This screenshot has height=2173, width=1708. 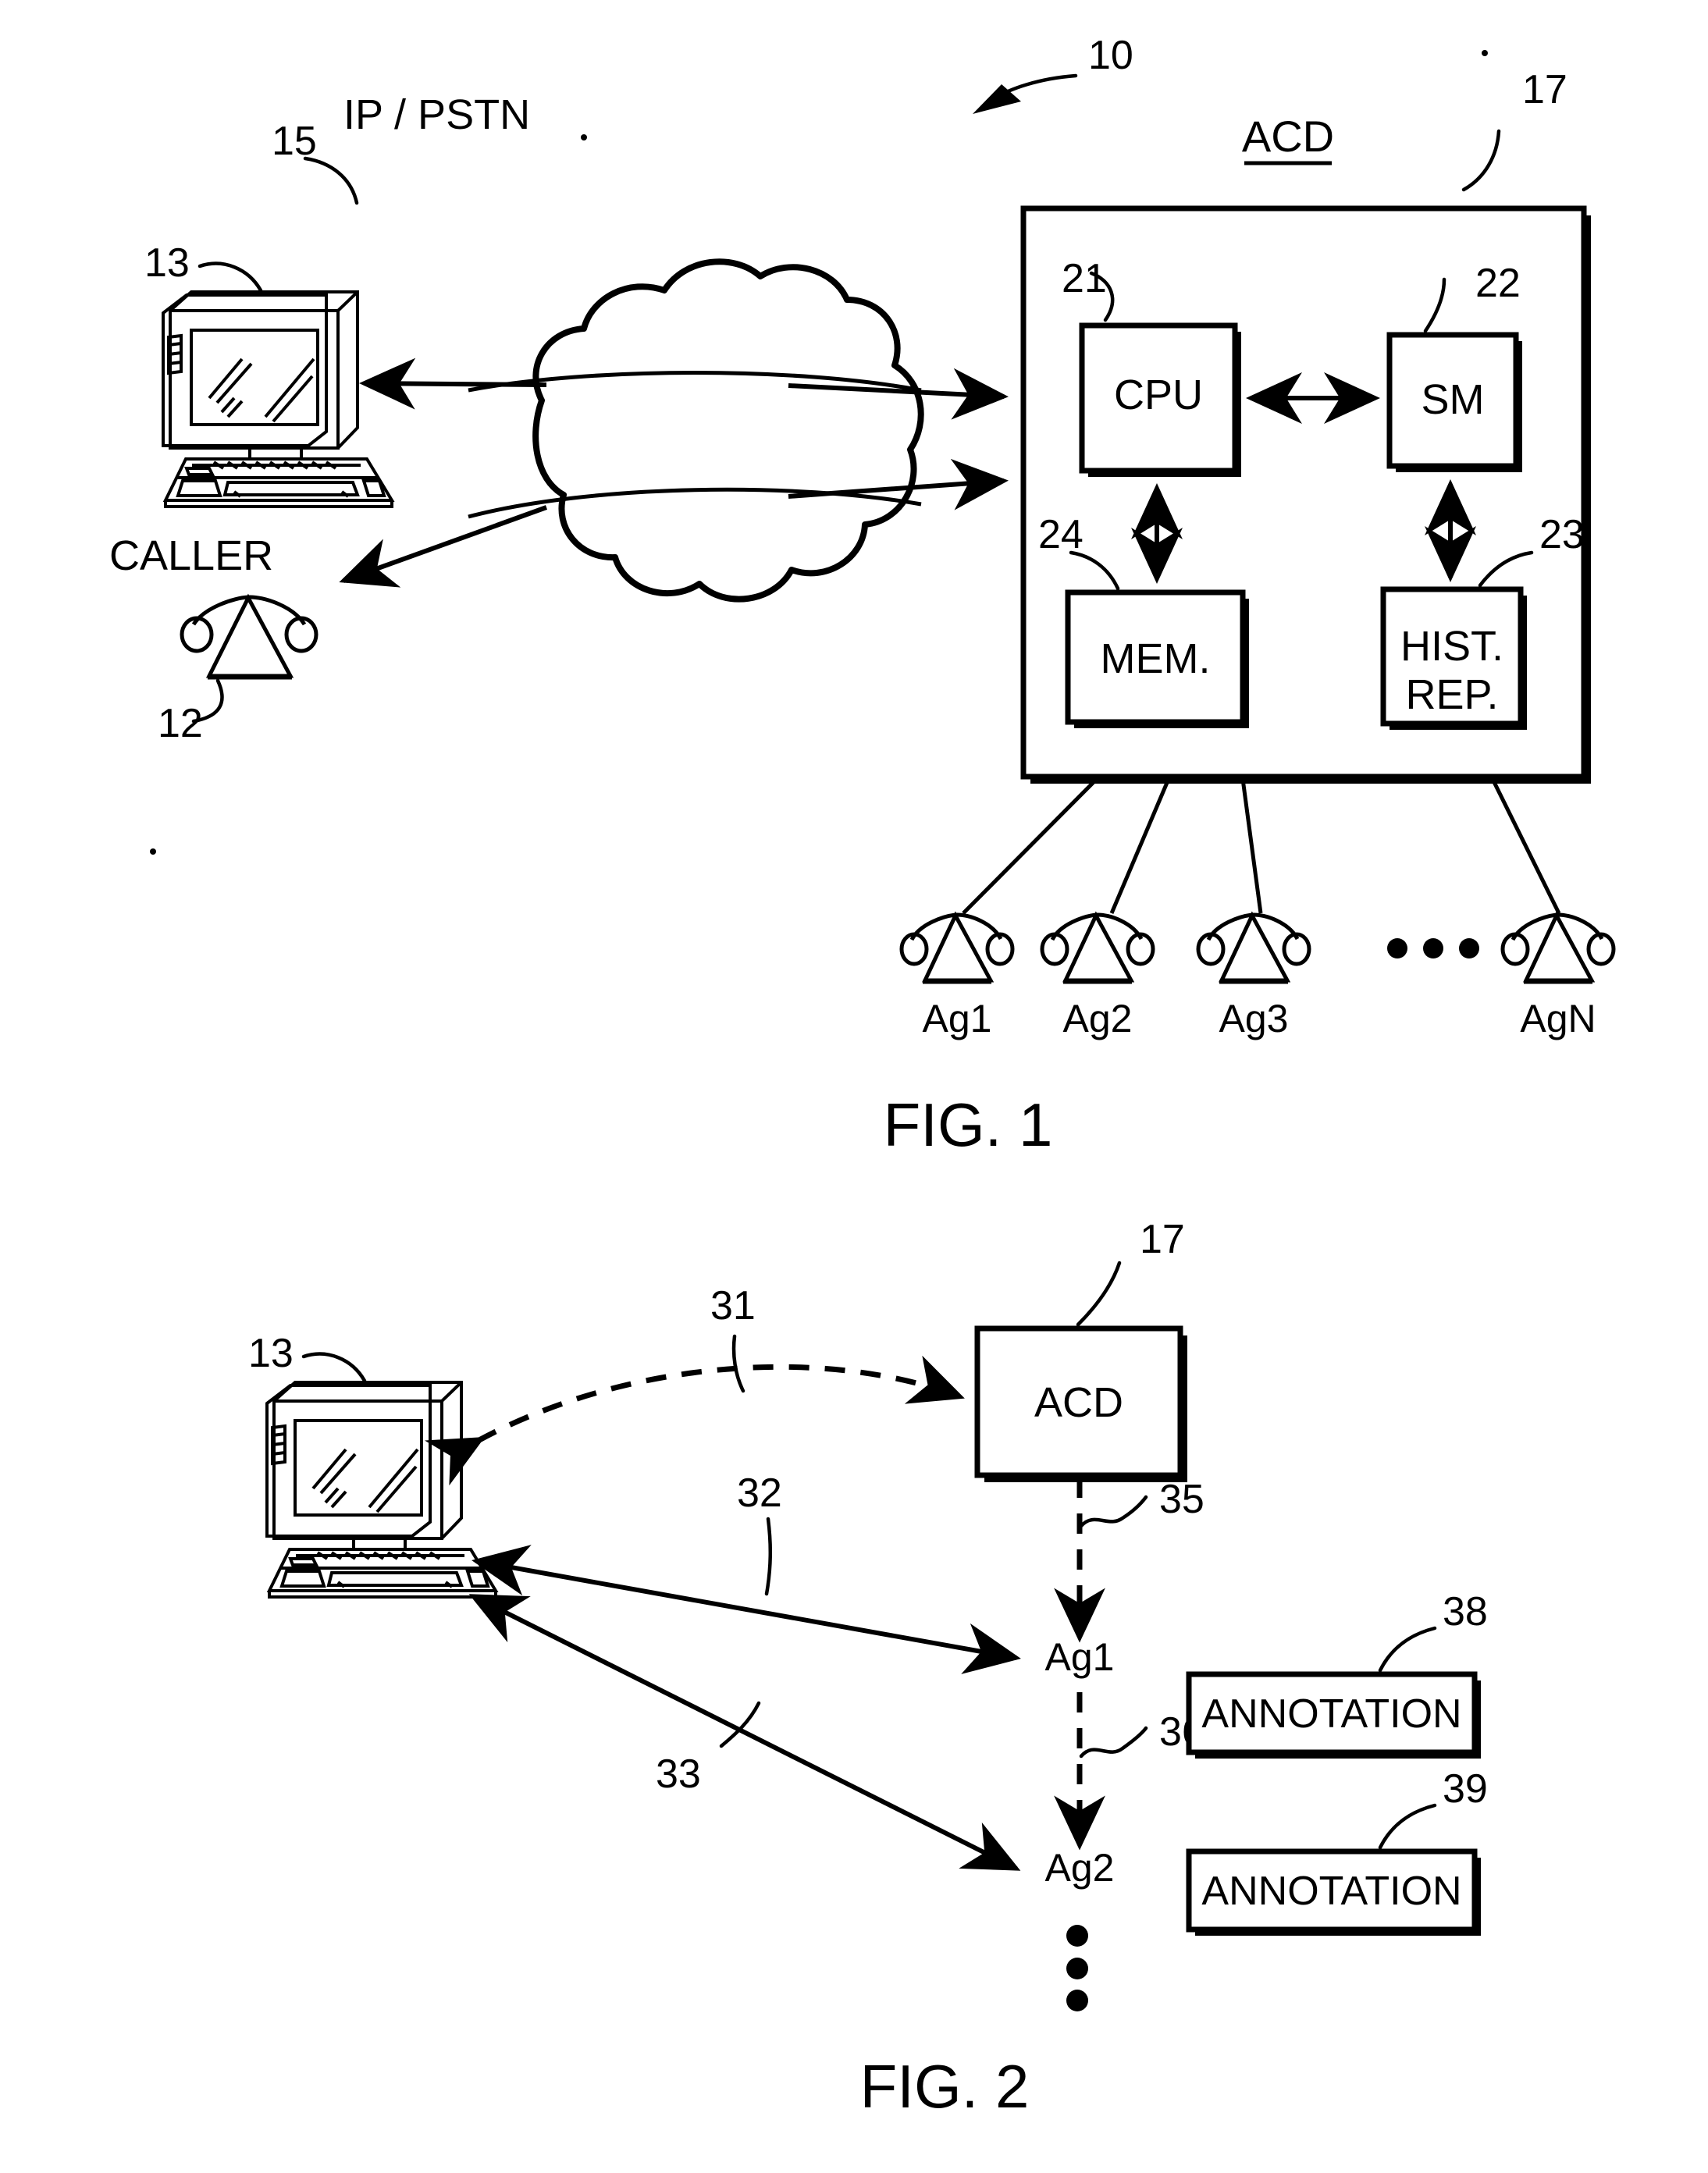 What do you see at coordinates (1253, 947) in the screenshot?
I see `agent-3-icon` at bounding box center [1253, 947].